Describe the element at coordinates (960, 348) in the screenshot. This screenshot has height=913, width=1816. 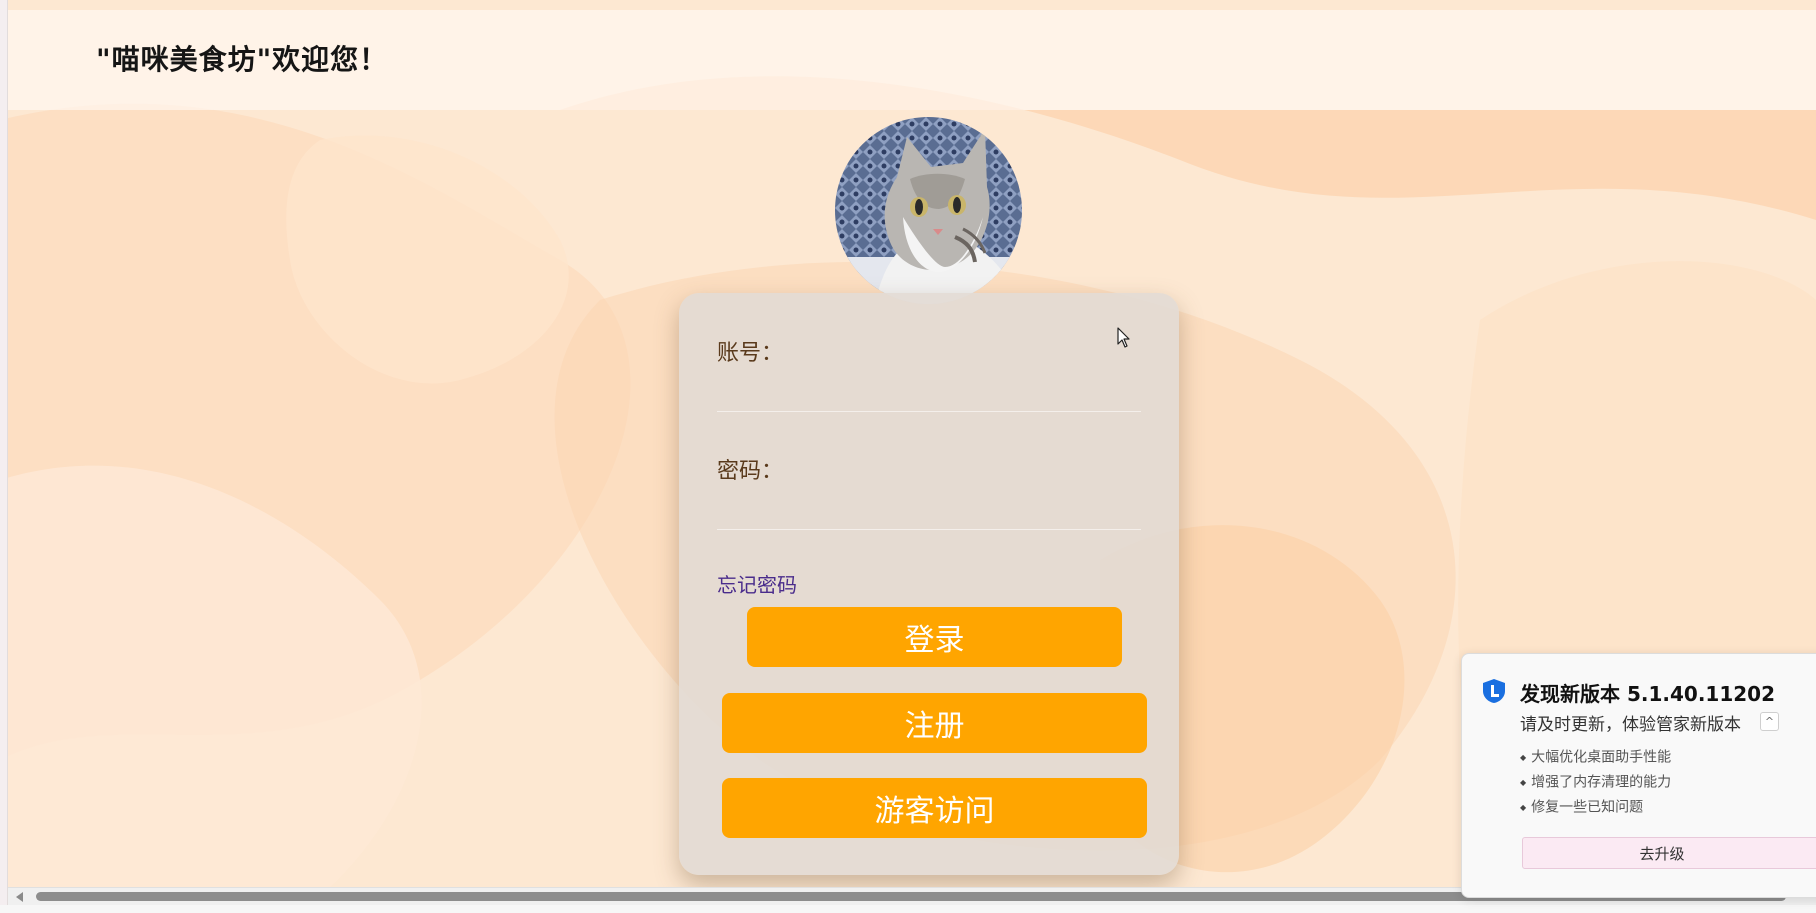
I see `account-input` at that location.